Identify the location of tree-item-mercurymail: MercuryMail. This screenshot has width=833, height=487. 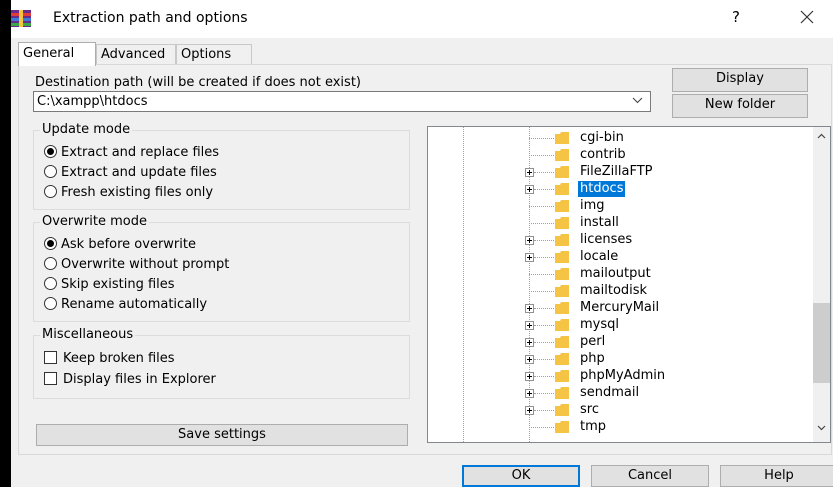
(613, 308).